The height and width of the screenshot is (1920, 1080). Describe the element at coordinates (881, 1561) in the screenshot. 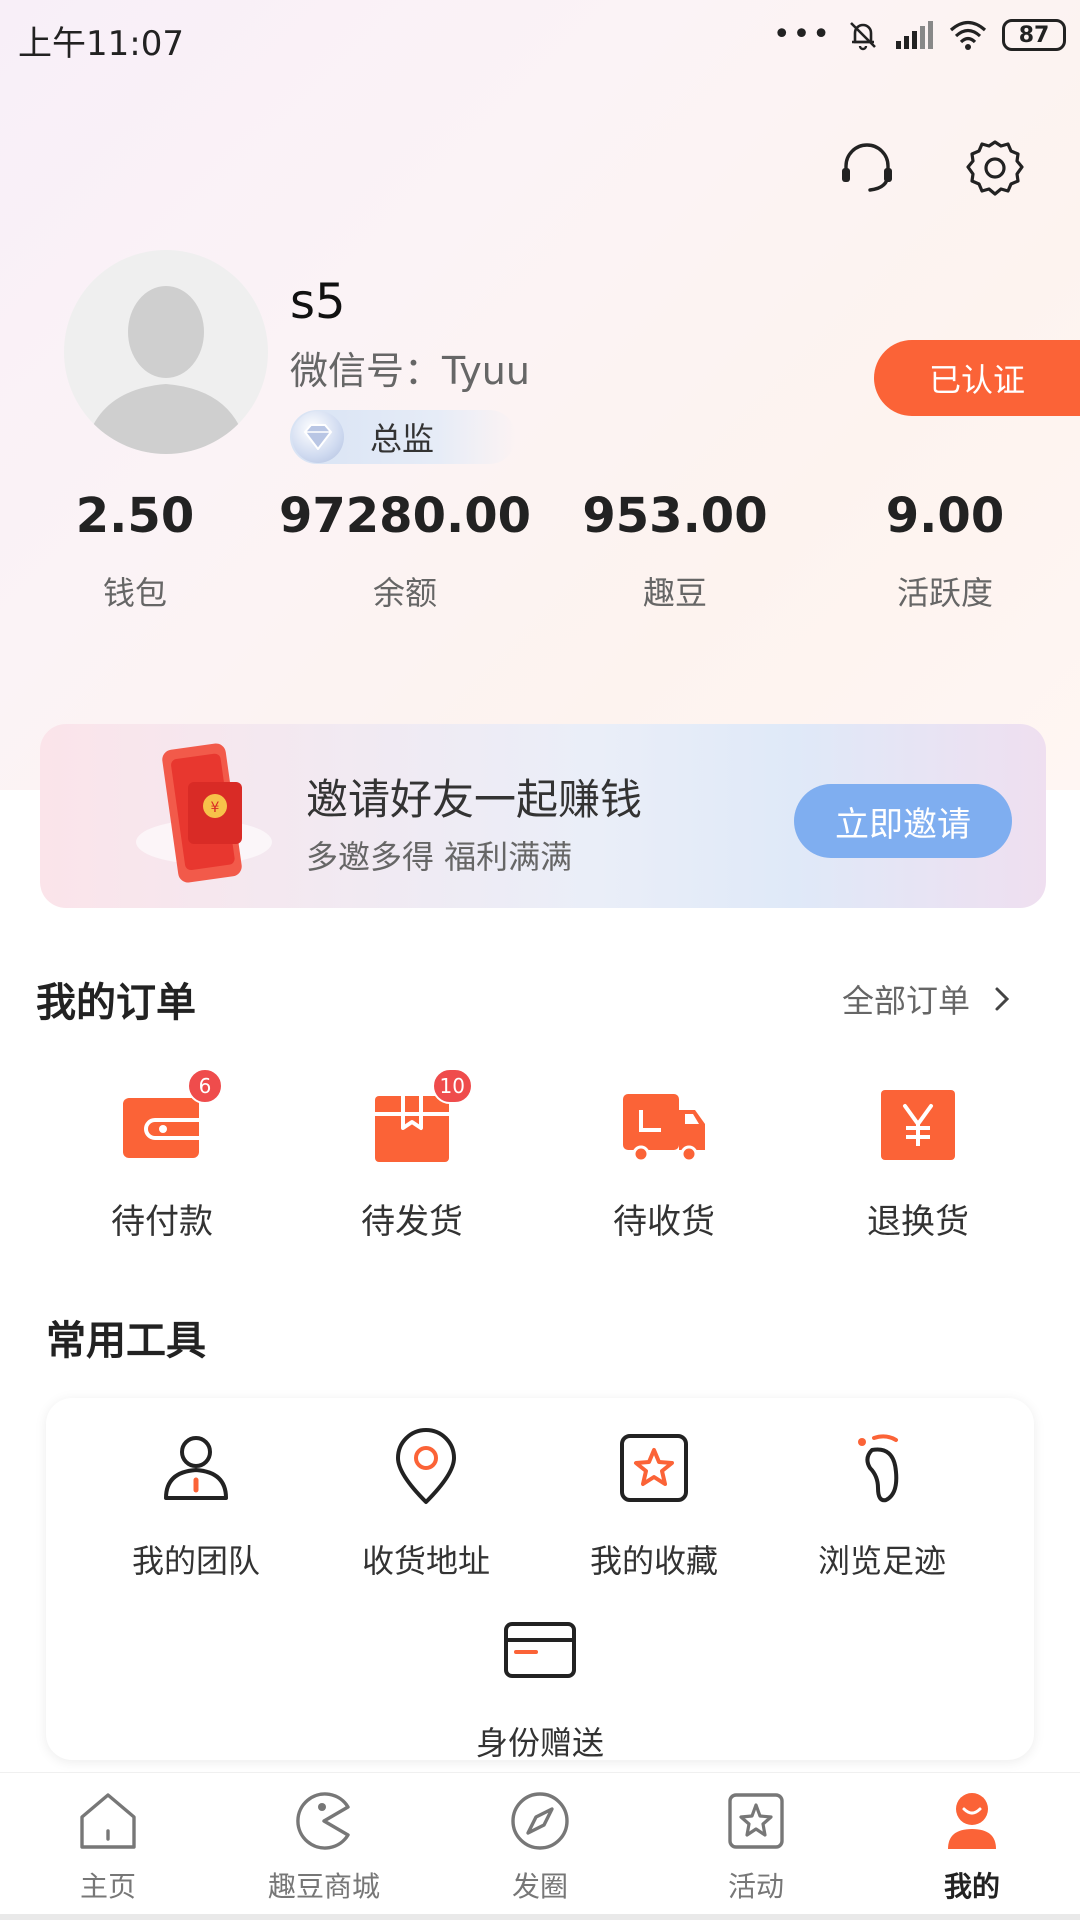

I see `tool-label: 浏览足迹` at that location.